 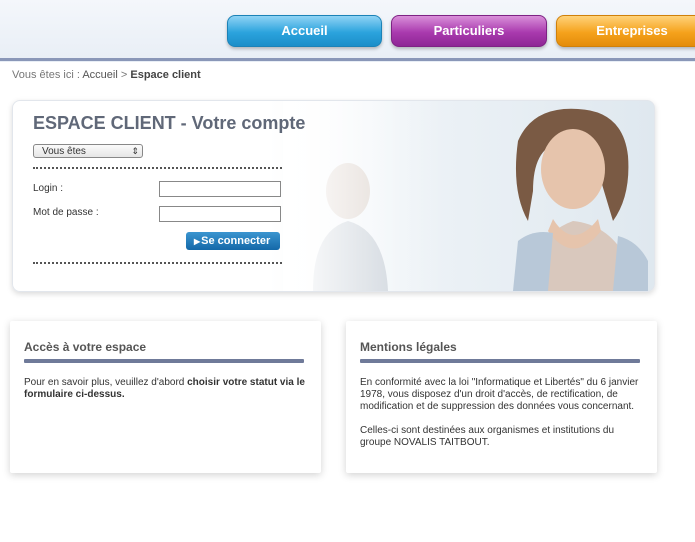 What do you see at coordinates (169, 123) in the screenshot?
I see `page-title: ESPACE CLIENT - Votre compte` at bounding box center [169, 123].